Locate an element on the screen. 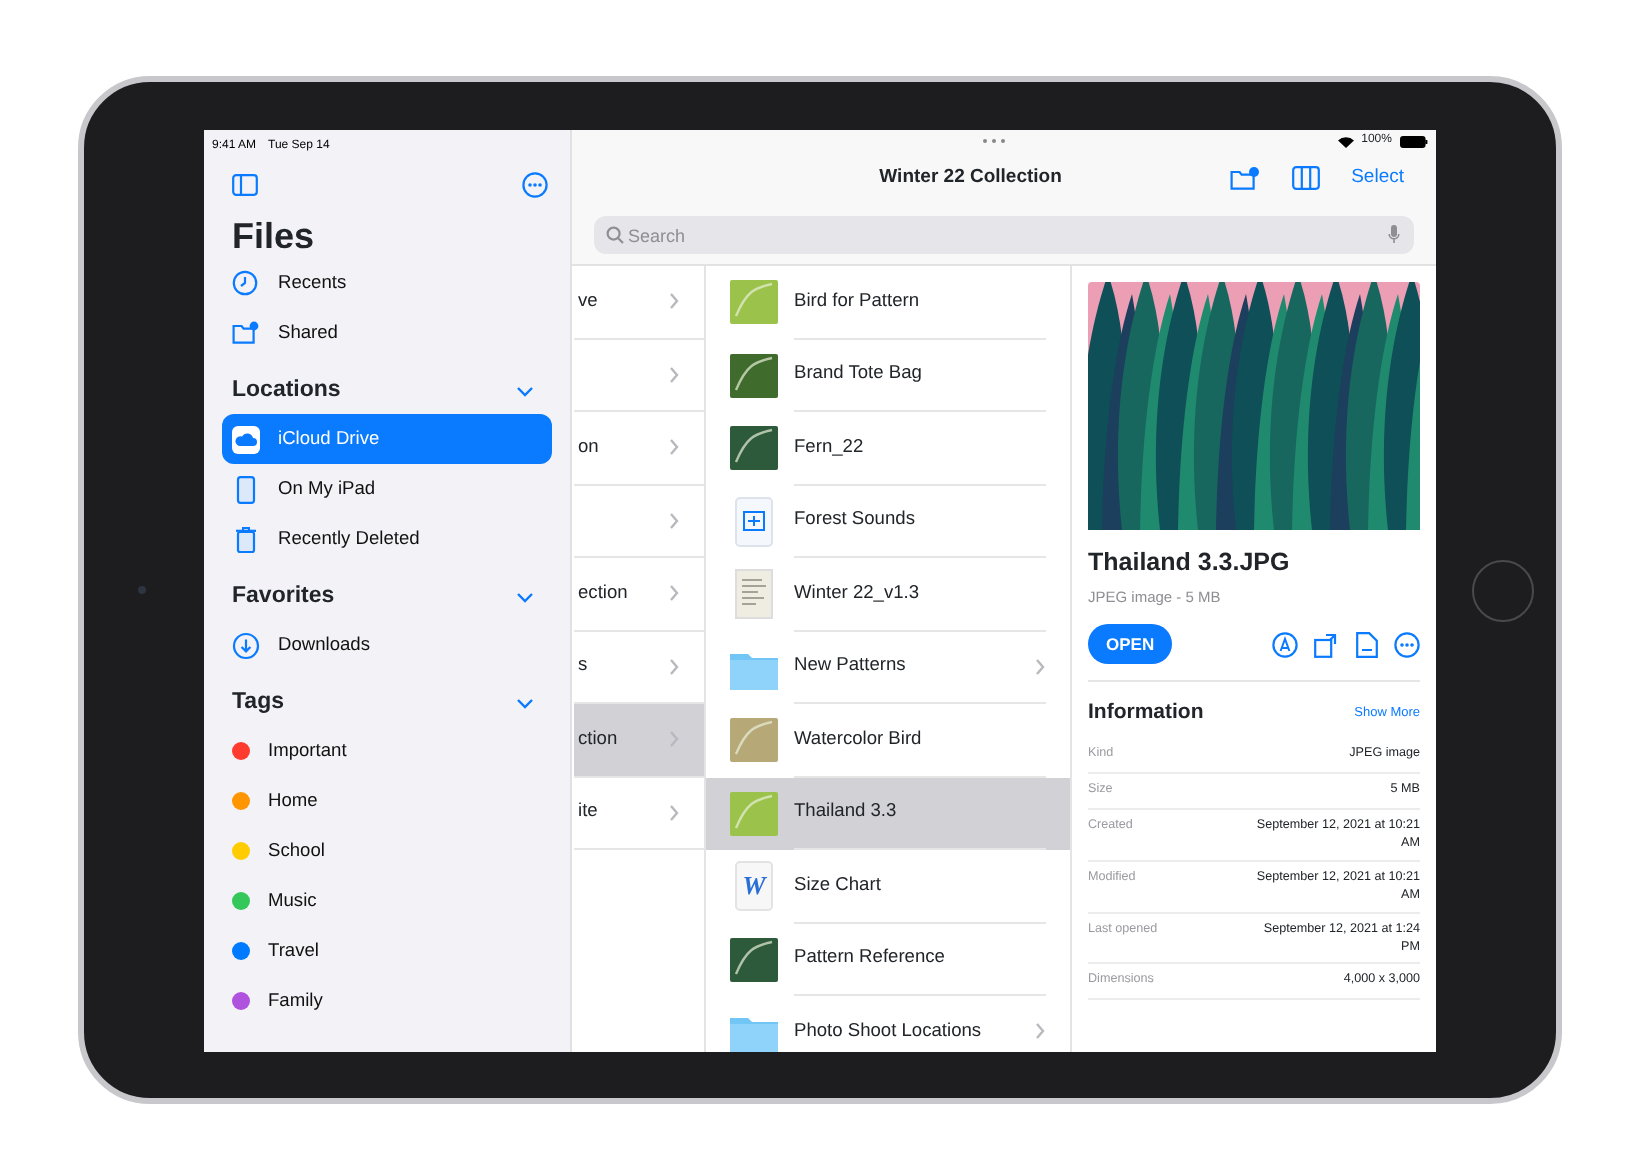  sidebar-title: Files is located at coordinates (273, 236).